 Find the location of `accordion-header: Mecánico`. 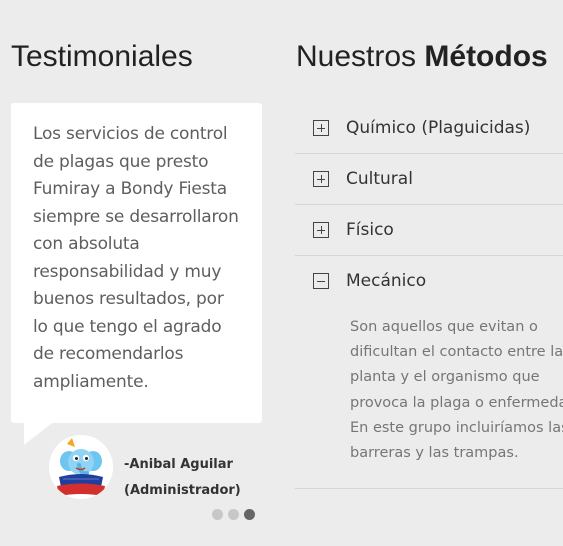

accordion-header: Mecánico is located at coordinates (429, 281).